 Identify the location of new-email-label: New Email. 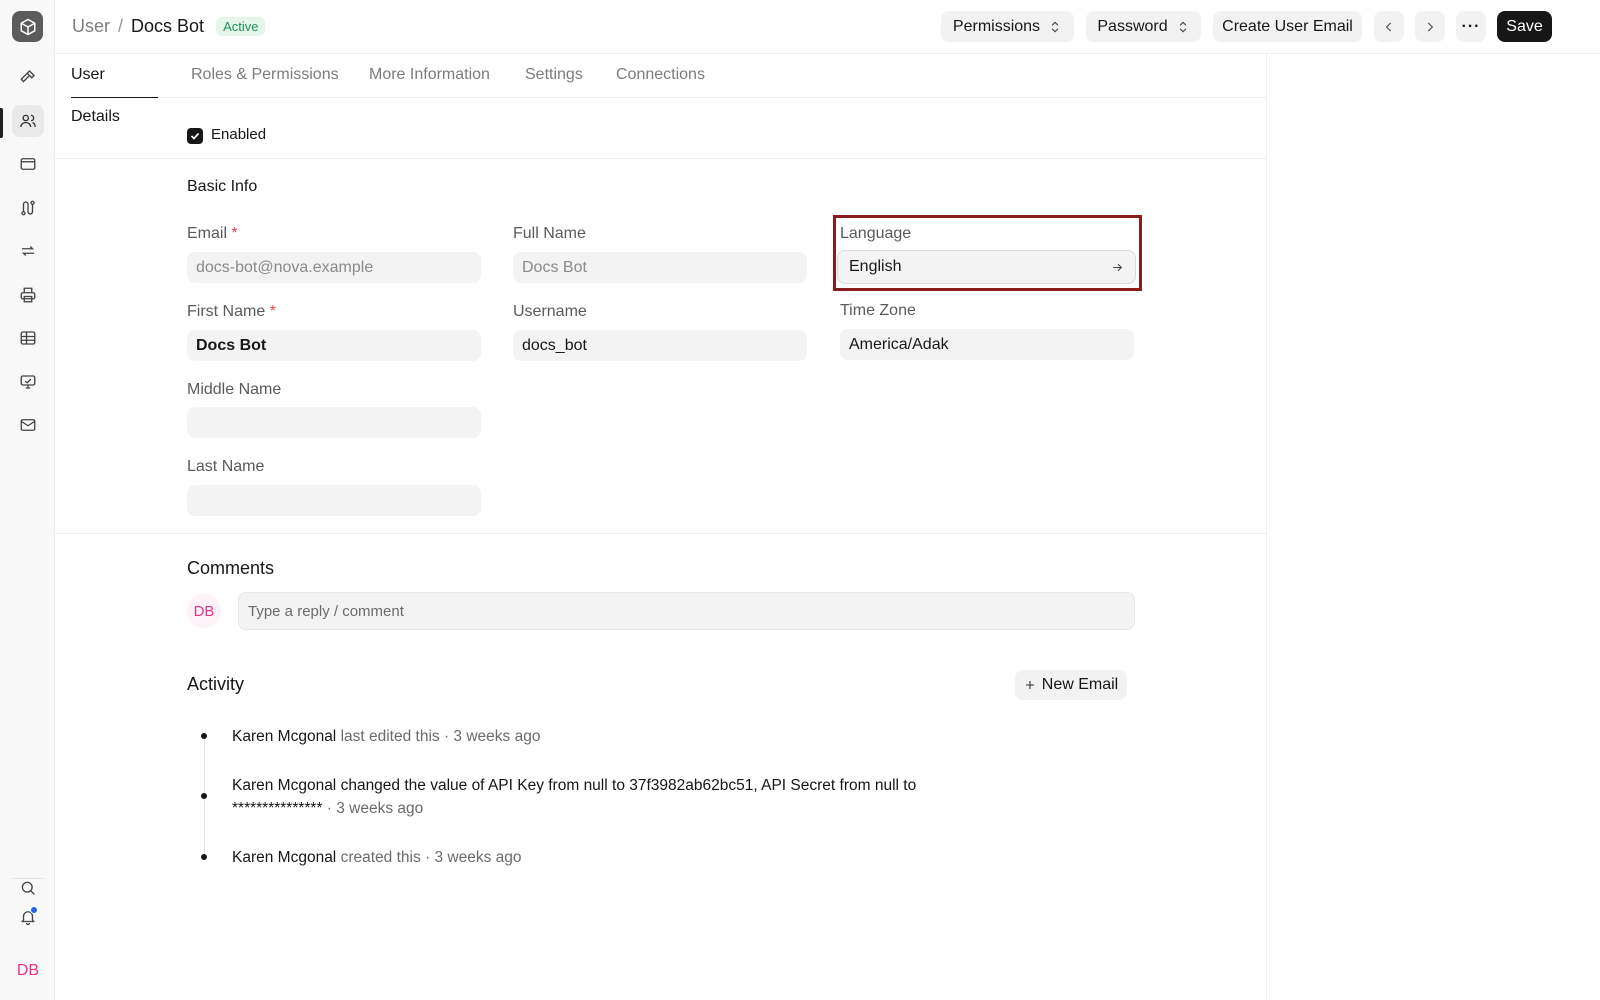
(1080, 684).